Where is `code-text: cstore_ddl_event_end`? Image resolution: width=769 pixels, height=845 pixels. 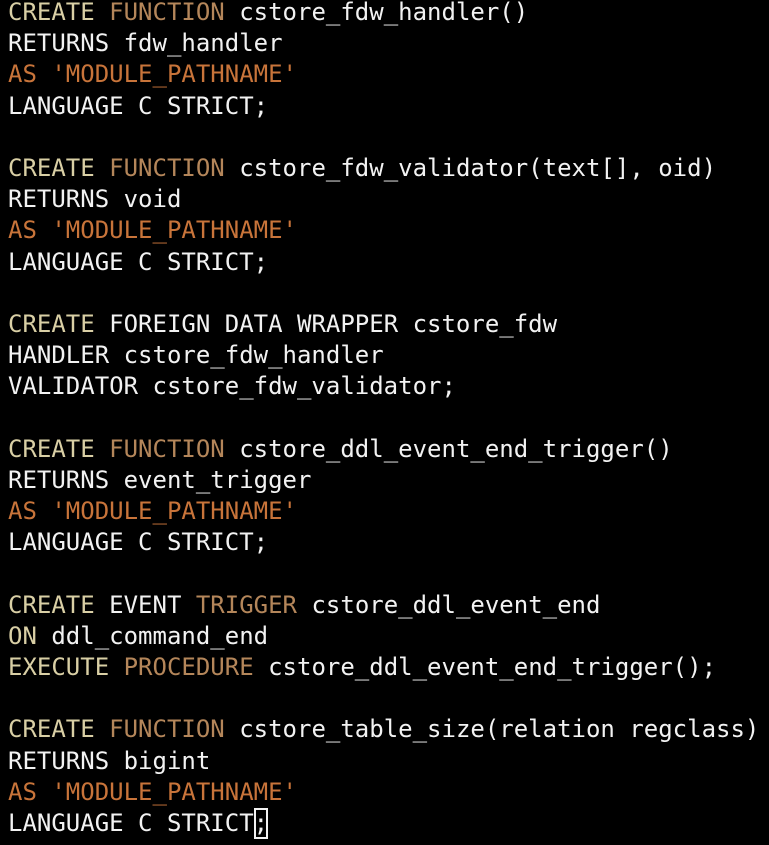 code-text: cstore_ddl_event_end is located at coordinates (449, 604).